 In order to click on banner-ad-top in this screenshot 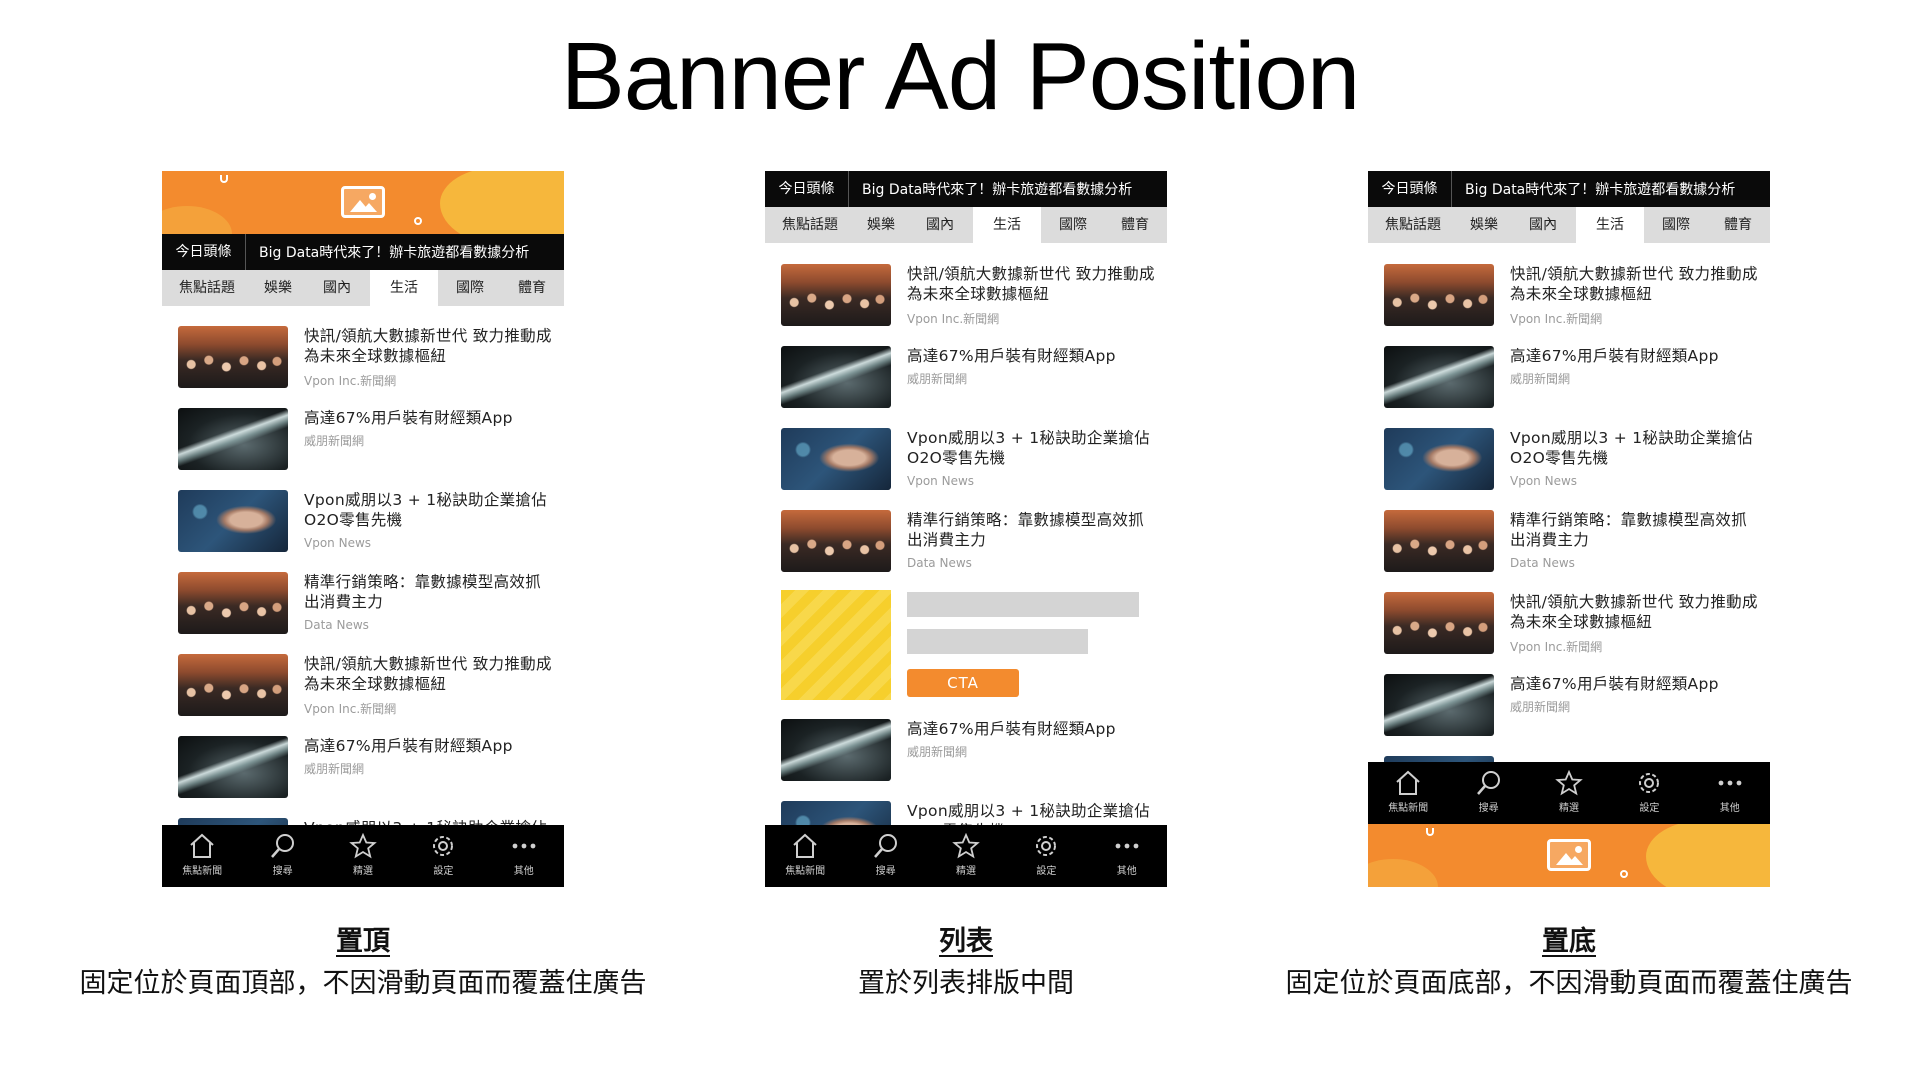, I will do `click(363, 202)`.